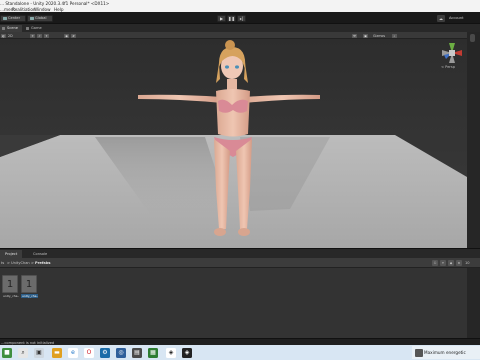 The height and width of the screenshot is (360, 480). What do you see at coordinates (452, 53) in the screenshot?
I see `orientation-gizmo` at bounding box center [452, 53].